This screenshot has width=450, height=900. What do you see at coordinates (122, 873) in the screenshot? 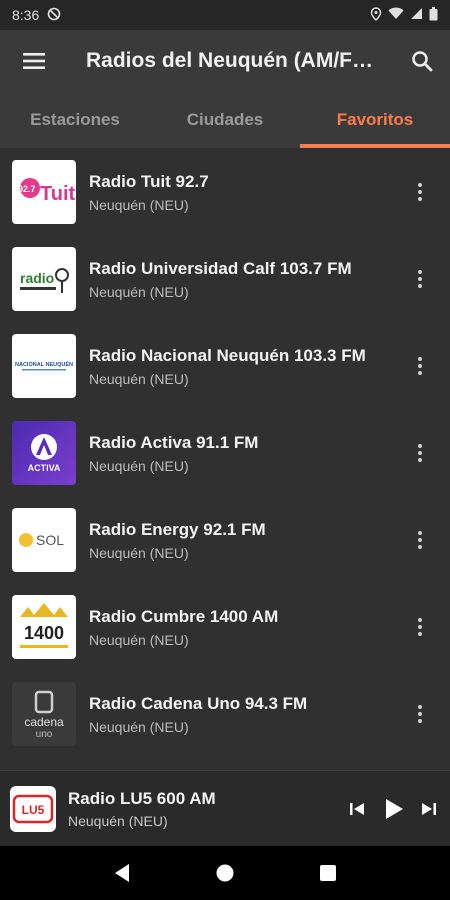
I see `back-icon` at bounding box center [122, 873].